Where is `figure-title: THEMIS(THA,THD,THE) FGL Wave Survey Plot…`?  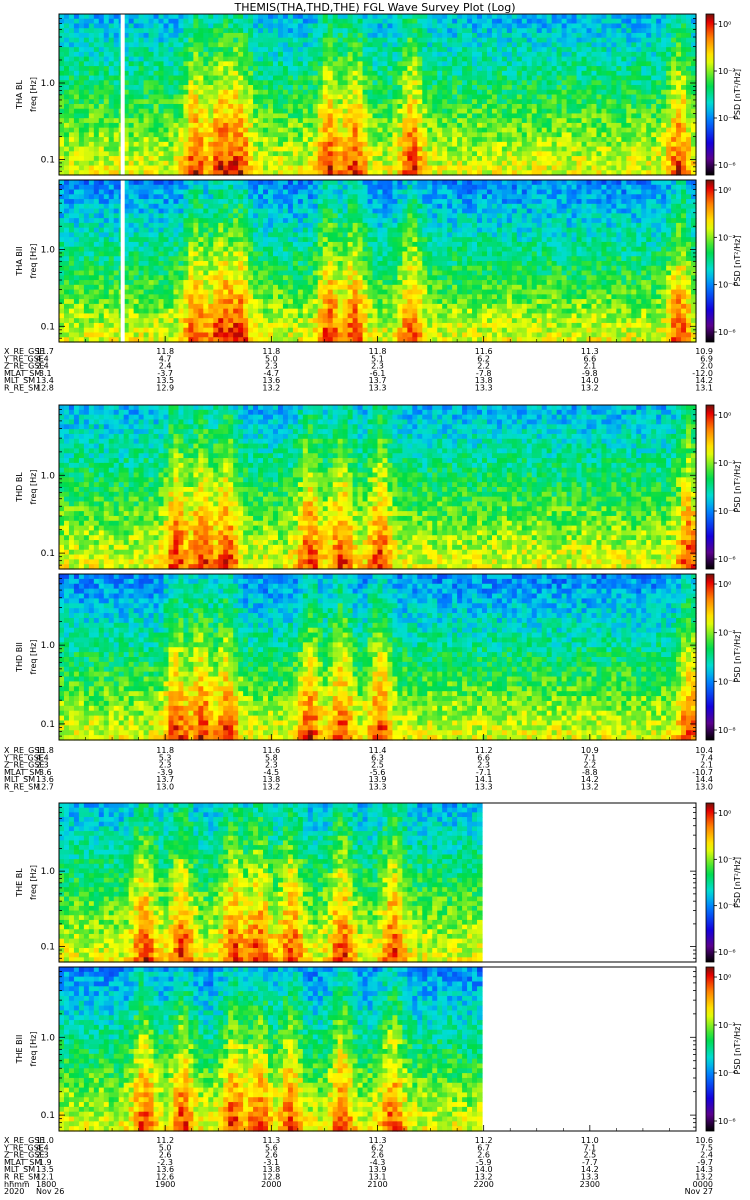 figure-title: THEMIS(THA,THD,THE) FGL Wave Survey Plot… is located at coordinates (374, 7).